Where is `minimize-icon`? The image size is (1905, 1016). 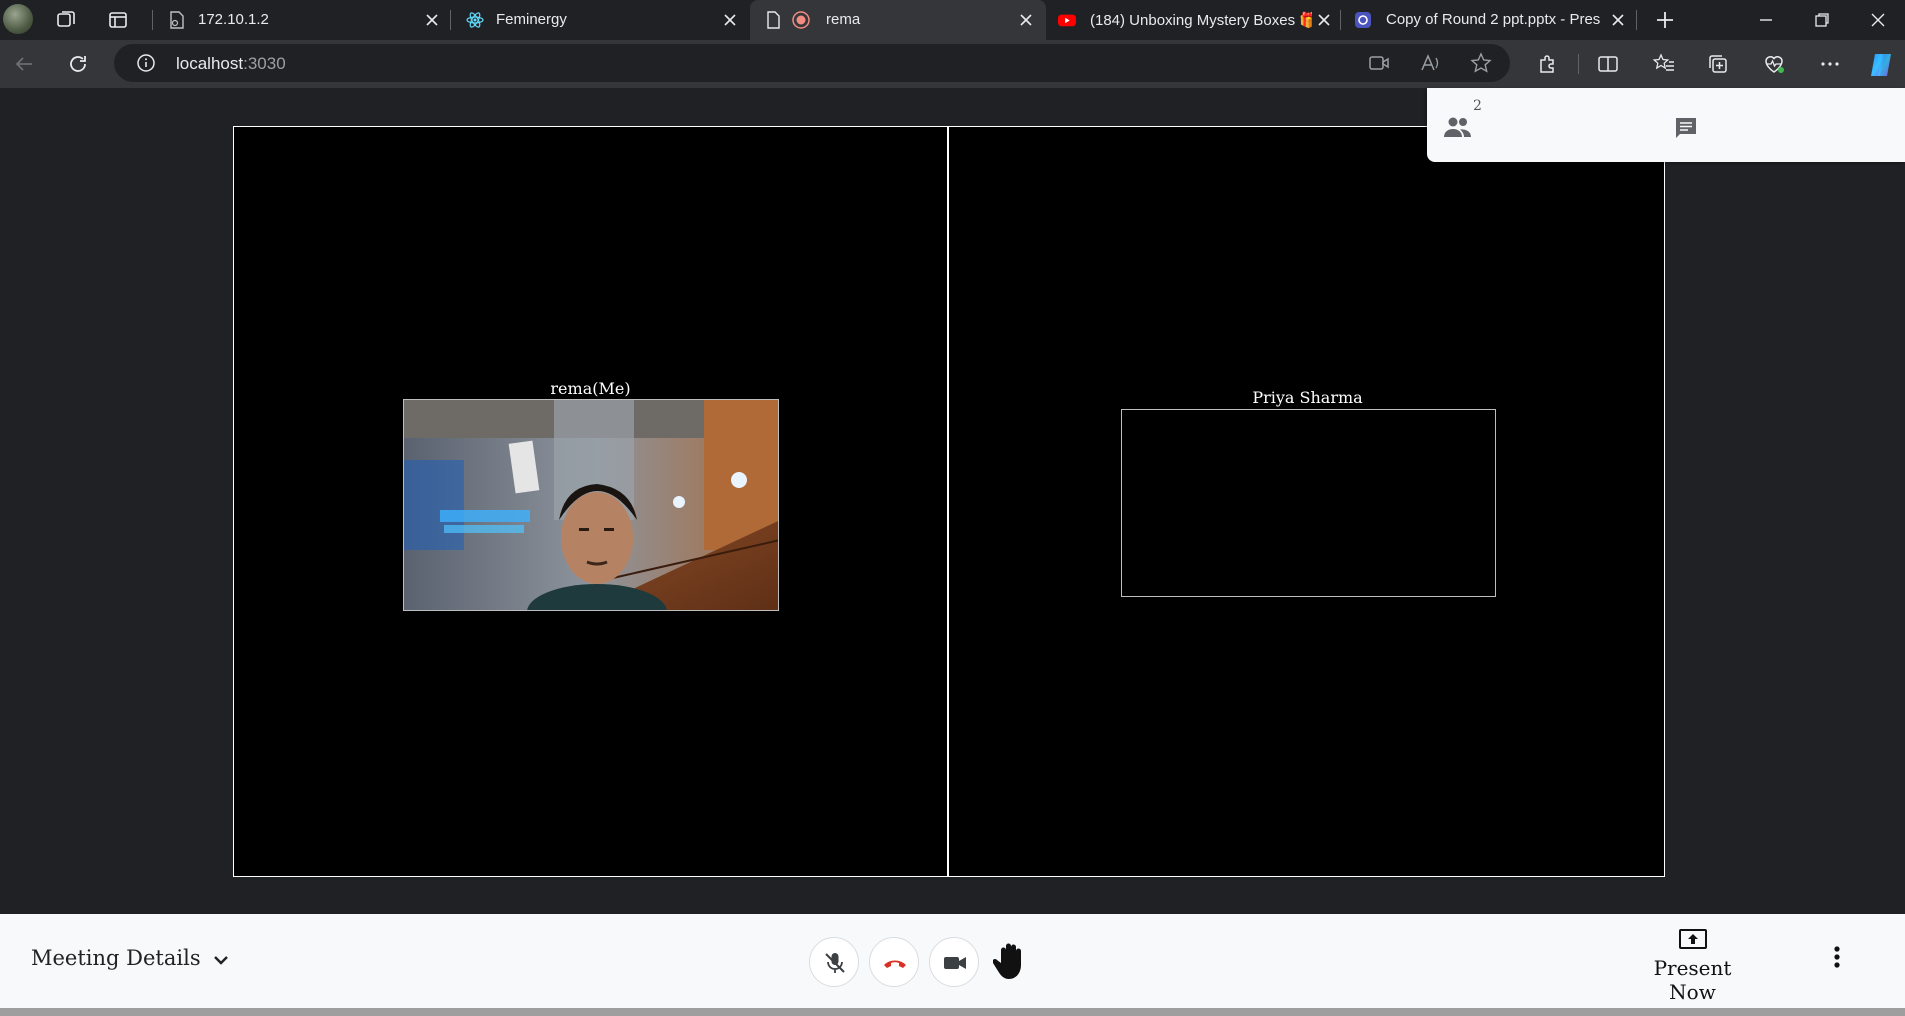
minimize-icon is located at coordinates (1766, 20).